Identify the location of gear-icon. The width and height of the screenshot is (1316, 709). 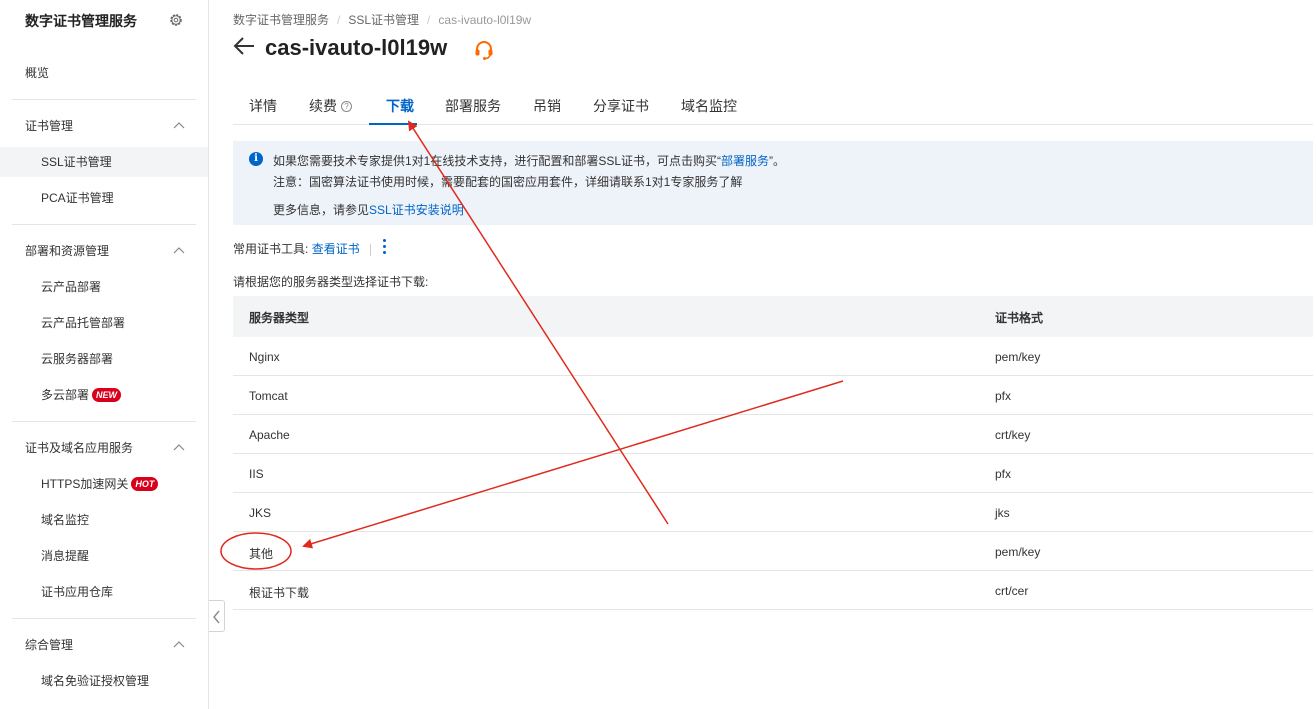
(176, 20).